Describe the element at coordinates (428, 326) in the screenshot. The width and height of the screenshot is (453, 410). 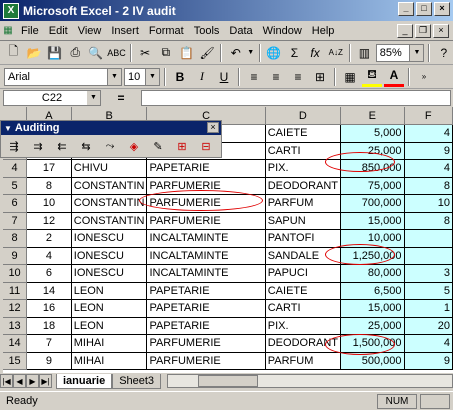
I see `cell-f: 20` at that location.